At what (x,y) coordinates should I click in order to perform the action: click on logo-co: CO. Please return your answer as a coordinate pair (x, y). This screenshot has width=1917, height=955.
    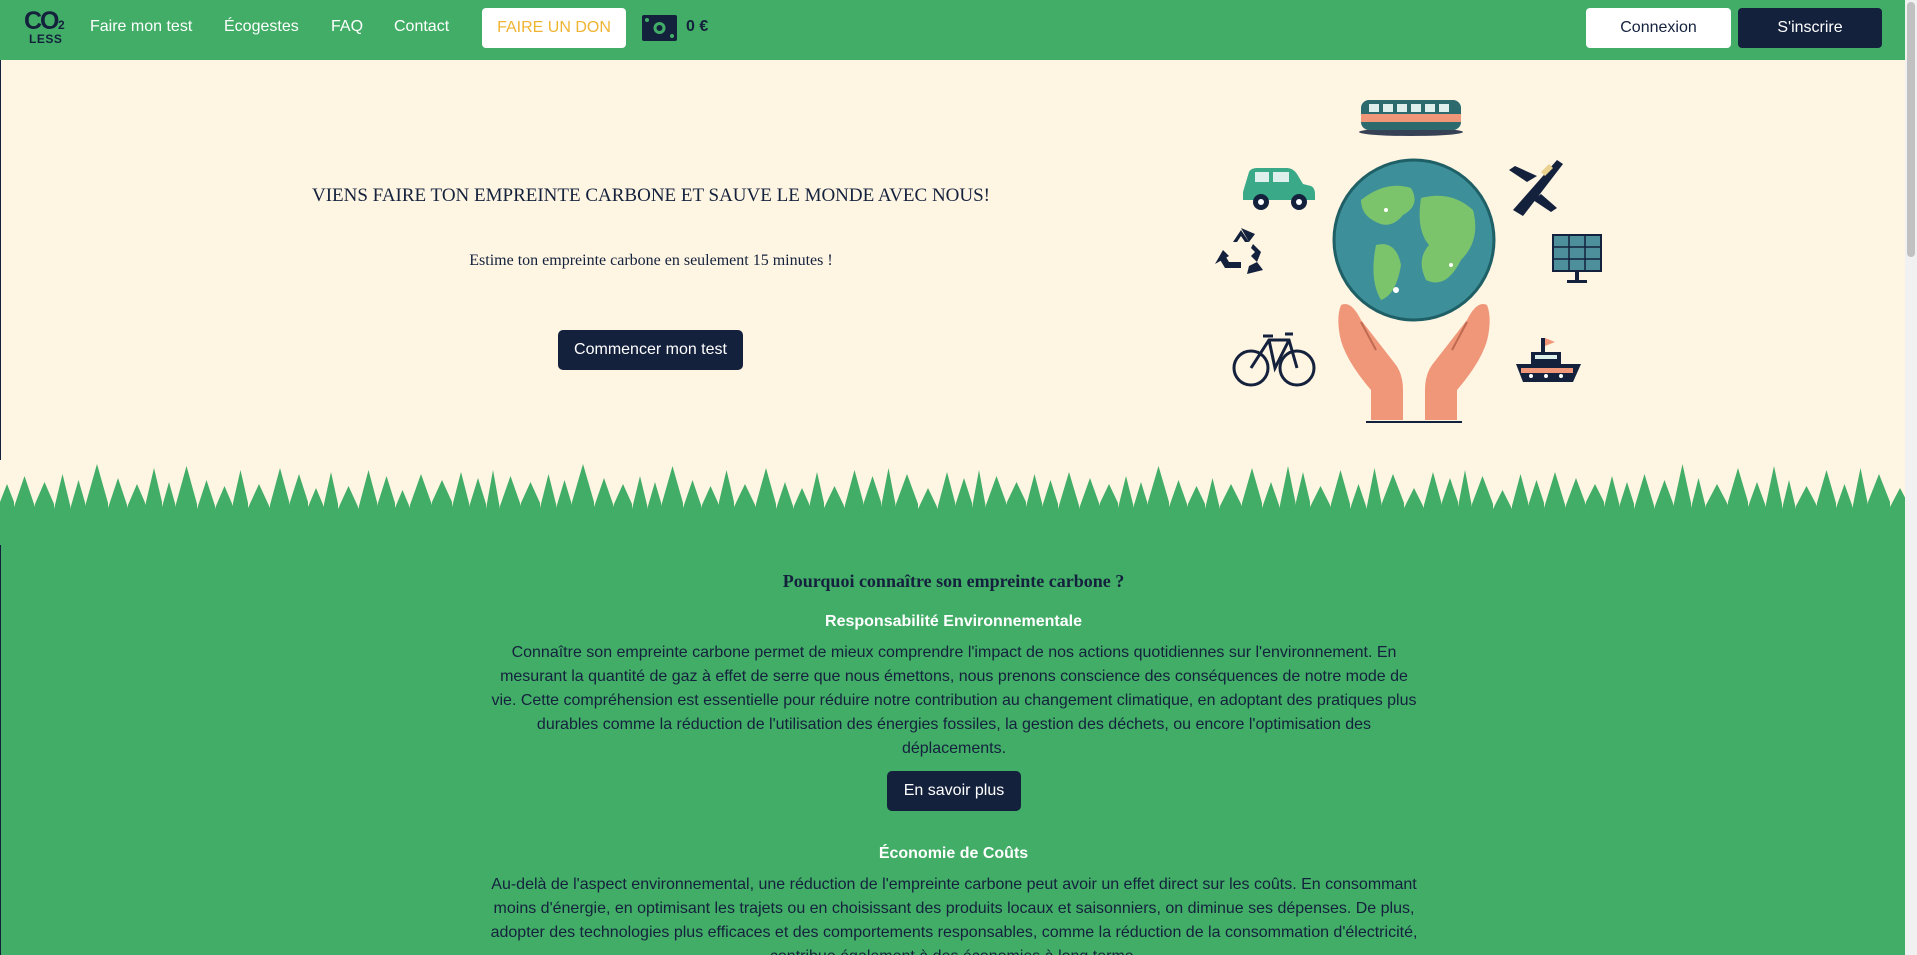
    Looking at the image, I should click on (41, 21).